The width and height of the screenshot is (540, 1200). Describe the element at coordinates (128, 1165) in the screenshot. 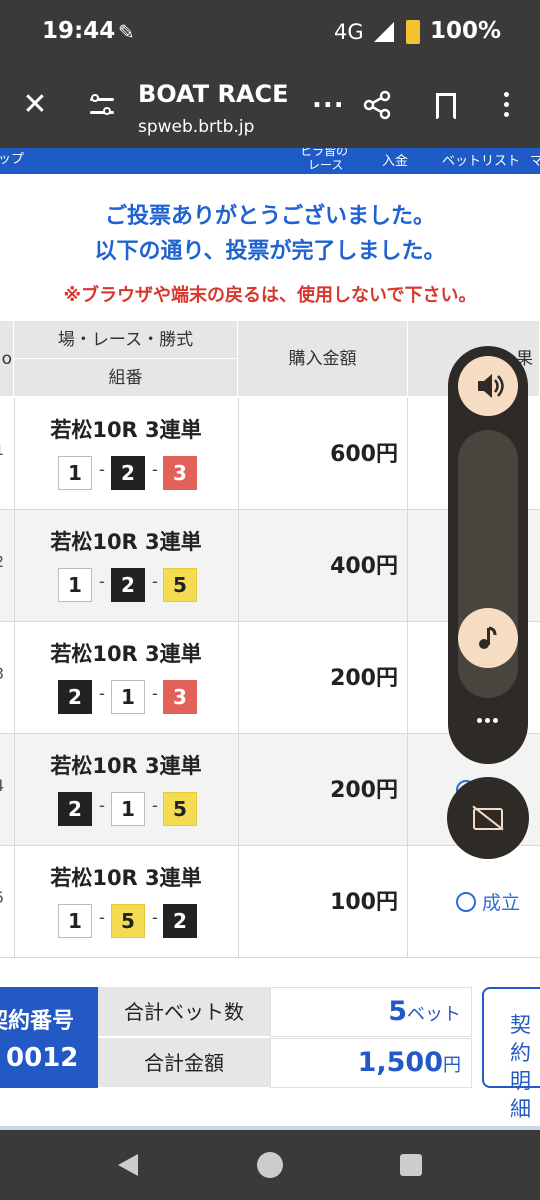

I see `back-icon` at that location.